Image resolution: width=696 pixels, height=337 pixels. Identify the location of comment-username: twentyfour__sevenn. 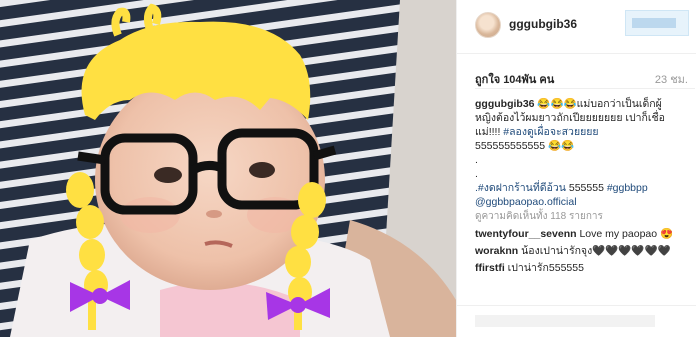
(526, 234).